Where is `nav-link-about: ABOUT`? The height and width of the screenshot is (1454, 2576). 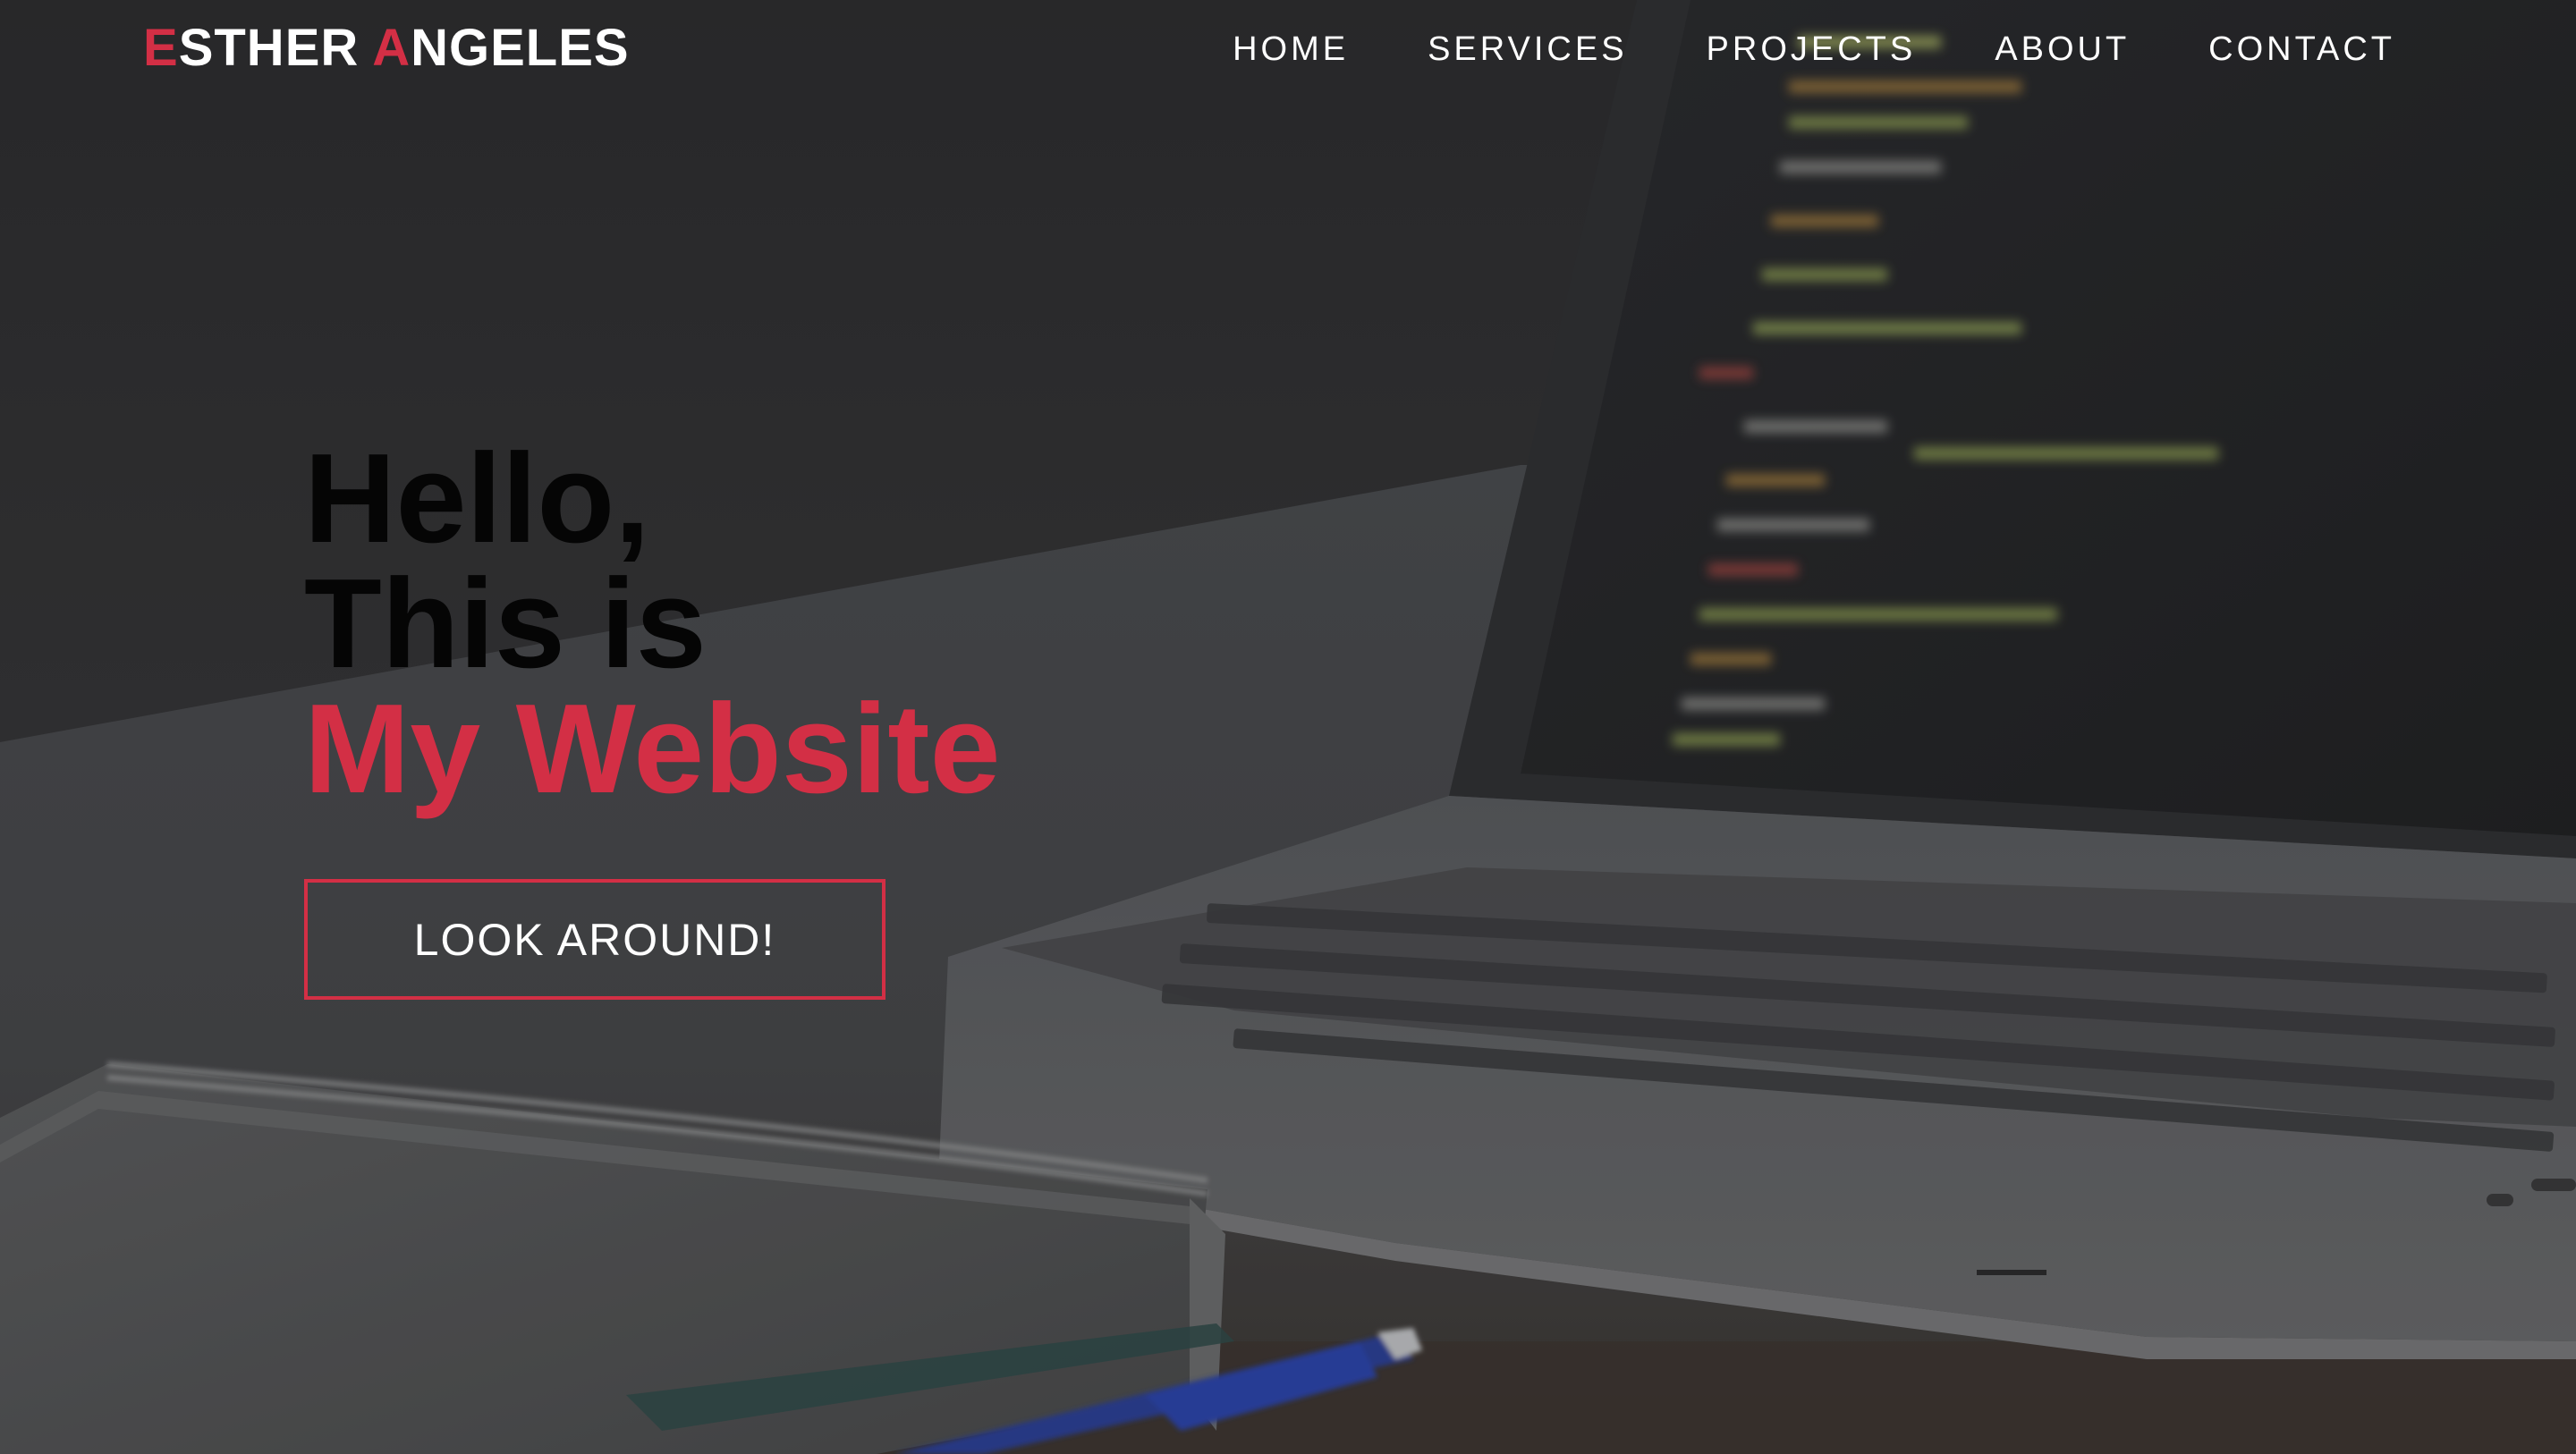
nav-link-about: ABOUT is located at coordinates (2062, 49).